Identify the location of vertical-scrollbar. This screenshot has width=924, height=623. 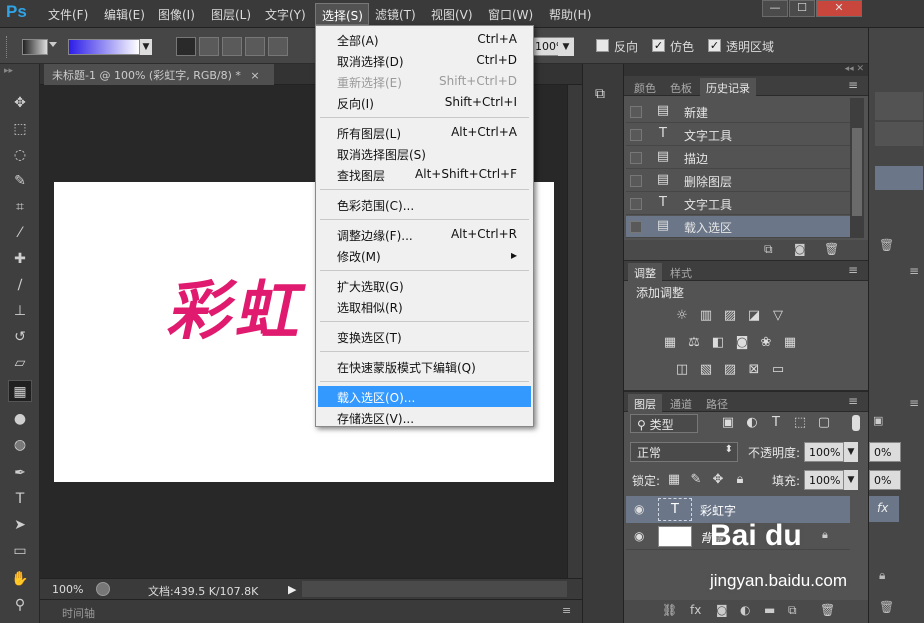
(574, 331).